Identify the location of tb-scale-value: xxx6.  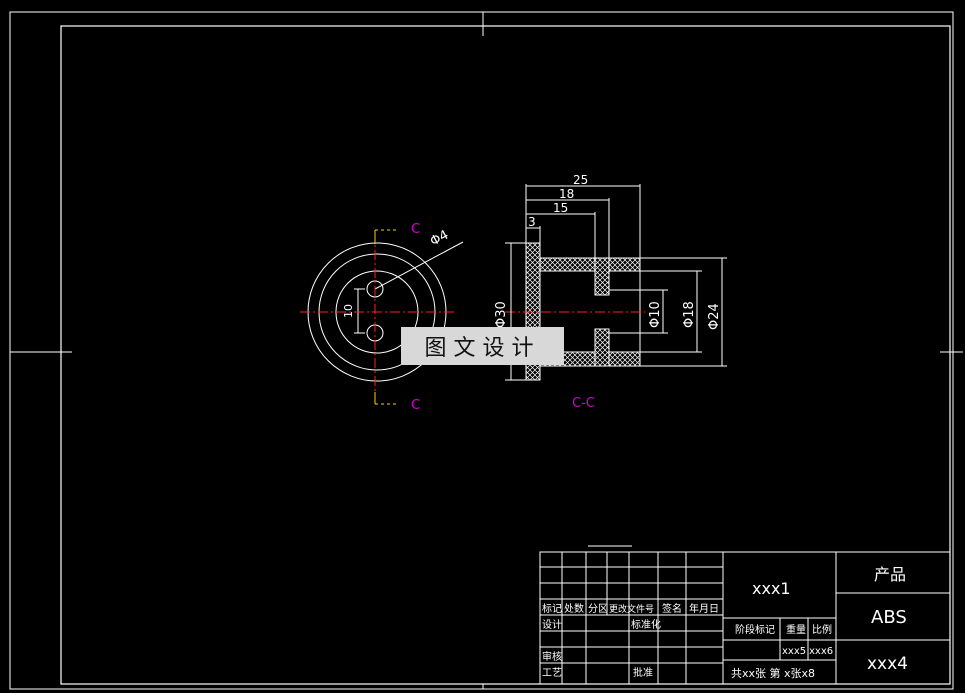
(821, 651).